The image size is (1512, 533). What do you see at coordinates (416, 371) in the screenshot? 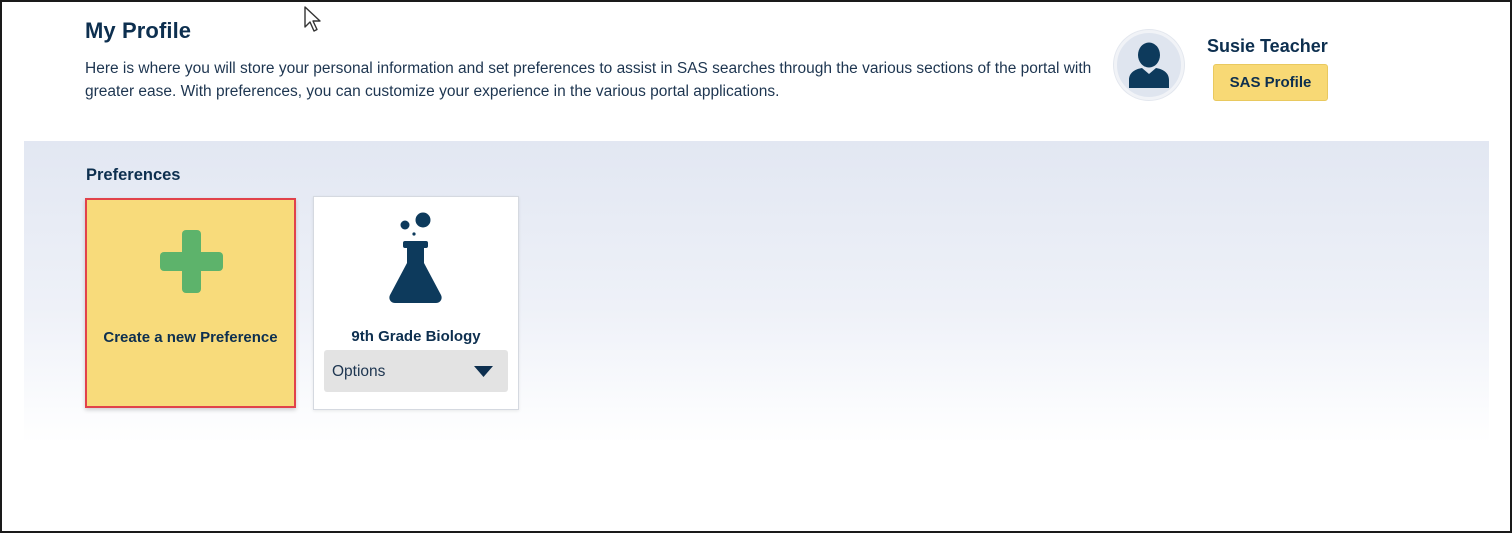
I see `options-dropdown: Options` at bounding box center [416, 371].